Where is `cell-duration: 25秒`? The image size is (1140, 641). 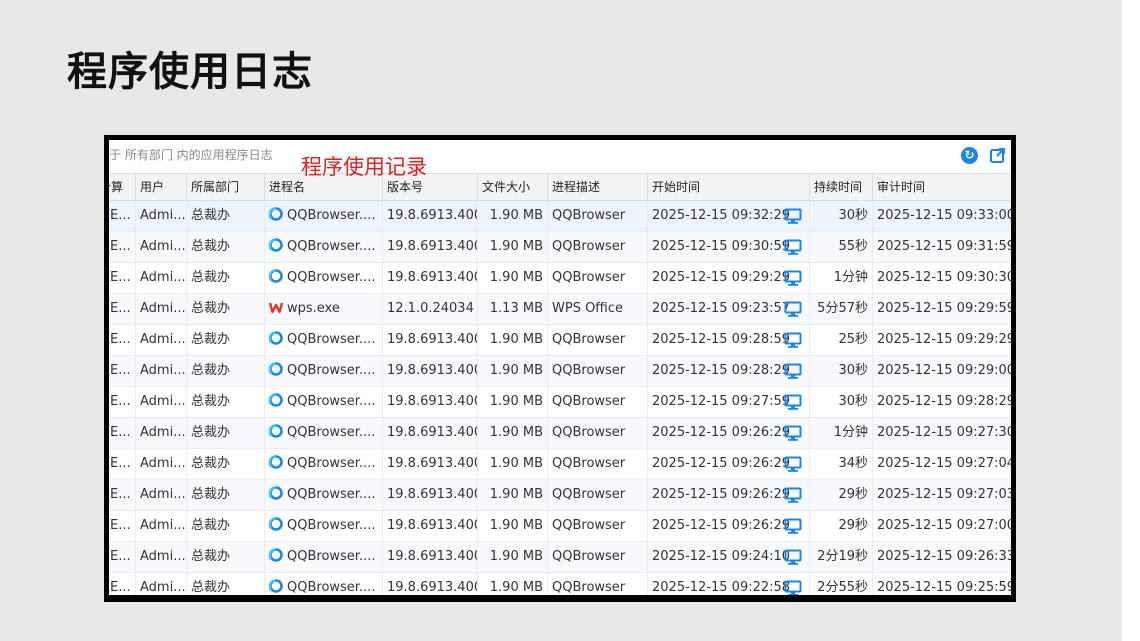
cell-duration: 25秒 is located at coordinates (841, 340).